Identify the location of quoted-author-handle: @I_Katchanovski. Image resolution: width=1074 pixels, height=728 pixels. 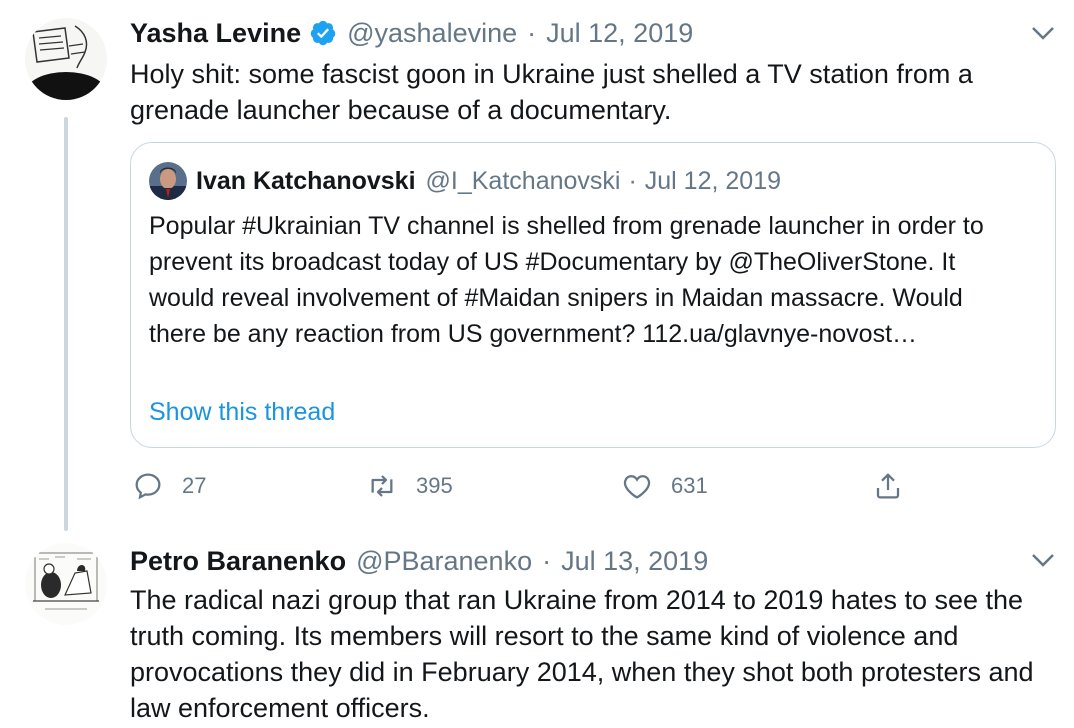
(523, 180).